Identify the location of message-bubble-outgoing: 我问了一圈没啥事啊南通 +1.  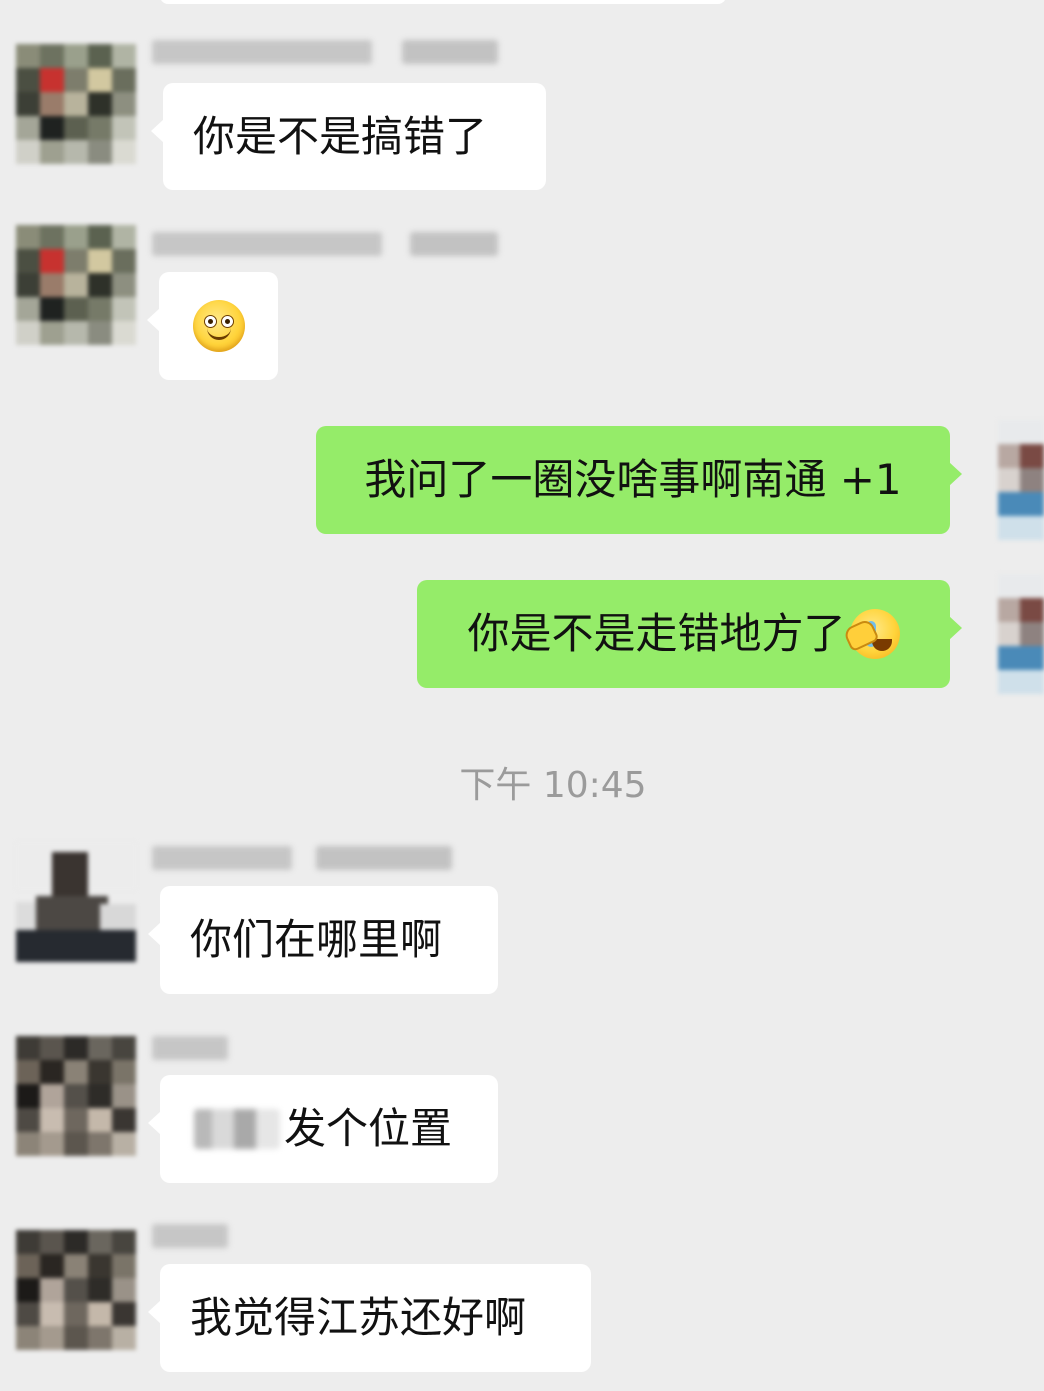
(639, 480).